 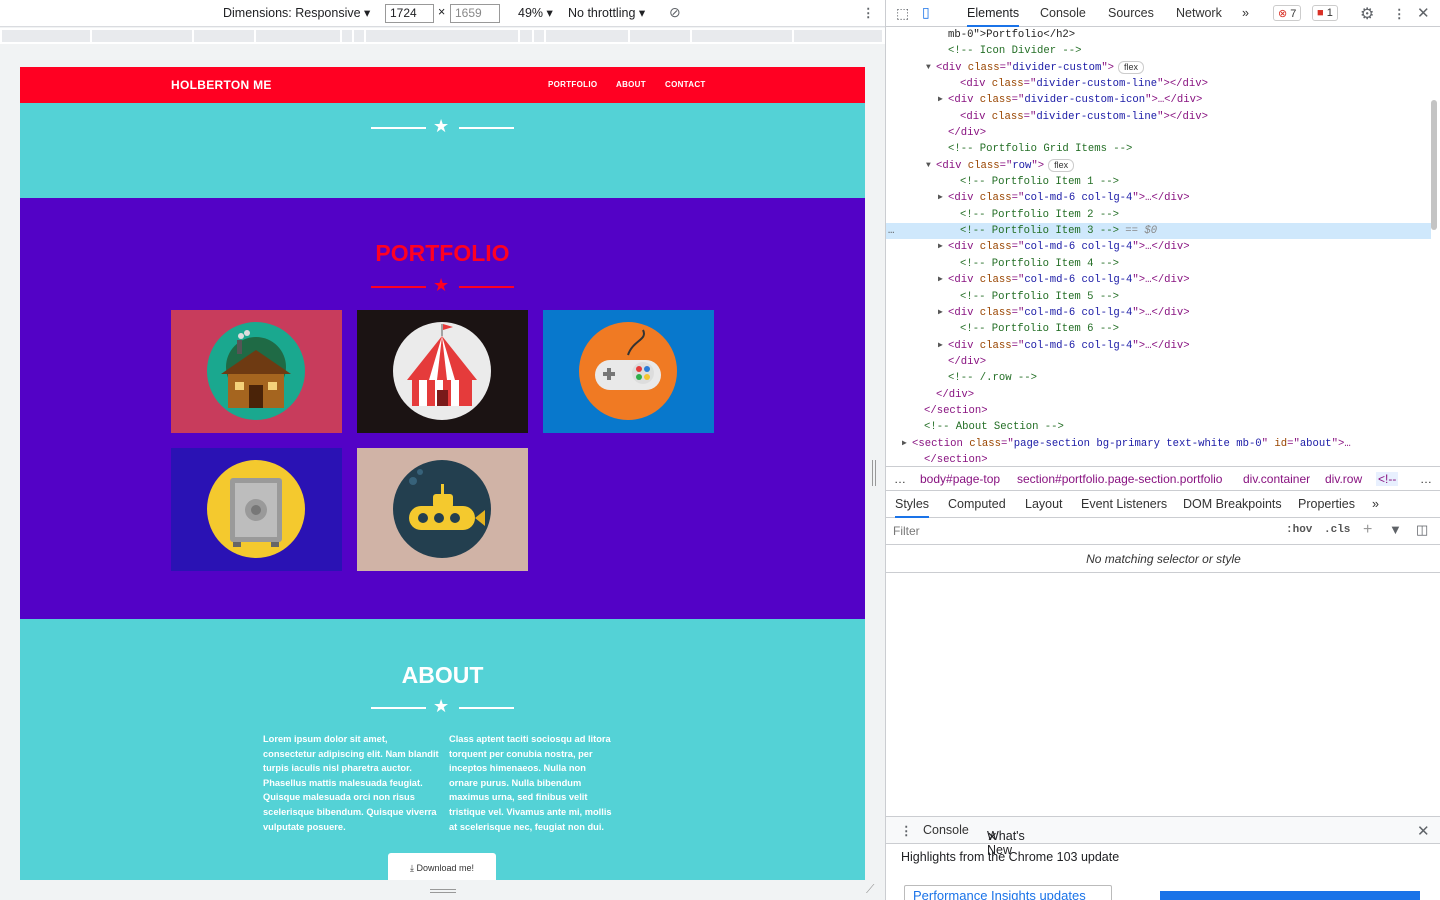 I want to click on dom-tree-line: <!-- Portfolio Item 2 -->, so click(x=1158, y=215).